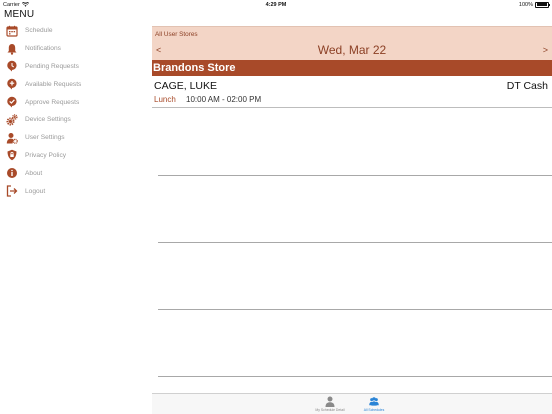  I want to click on sidebar-item-label: User Settings, so click(45, 138).